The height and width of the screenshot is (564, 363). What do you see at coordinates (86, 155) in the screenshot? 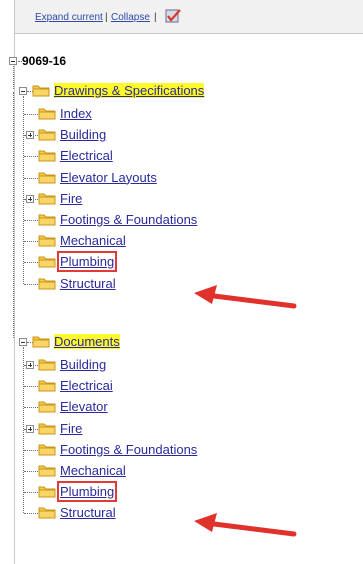
I see `tree-item-label: Electrical` at bounding box center [86, 155].